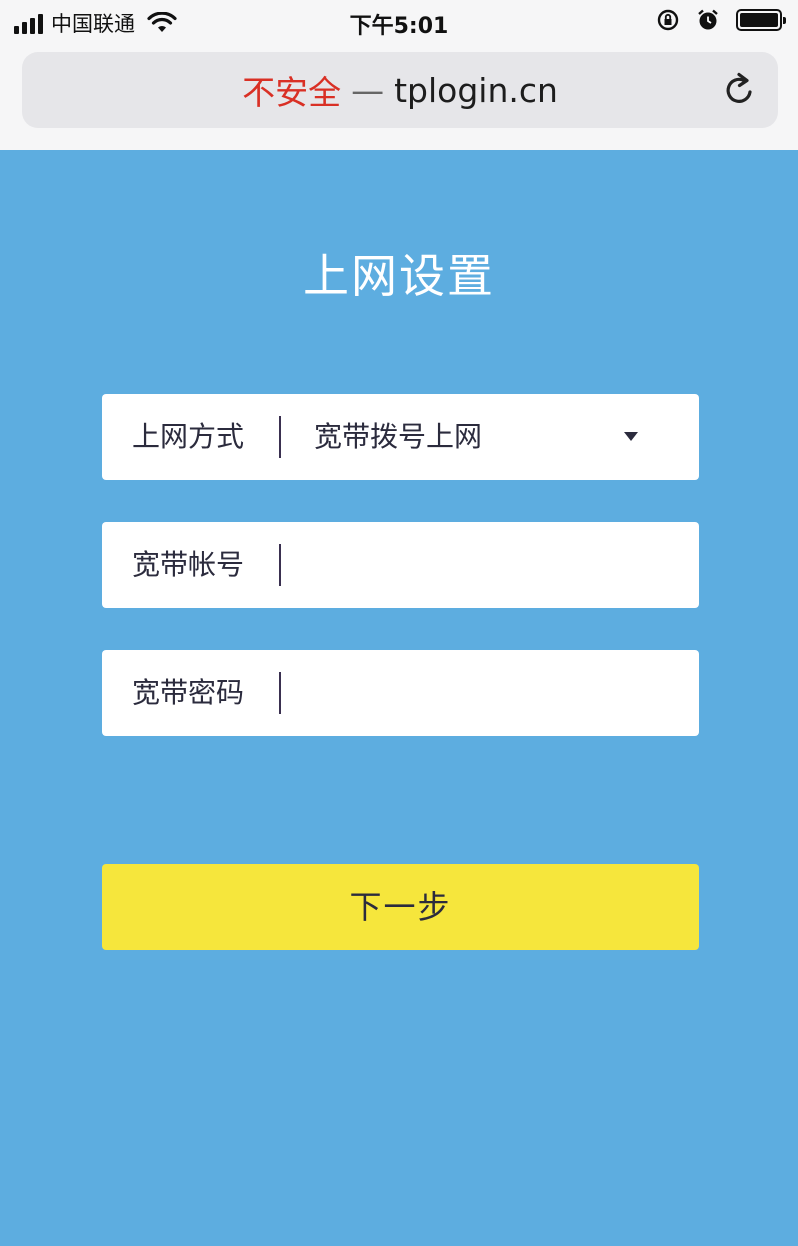 Image resolution: width=798 pixels, height=1246 pixels. What do you see at coordinates (668, 20) in the screenshot?
I see `lock-rotation-icon` at bounding box center [668, 20].